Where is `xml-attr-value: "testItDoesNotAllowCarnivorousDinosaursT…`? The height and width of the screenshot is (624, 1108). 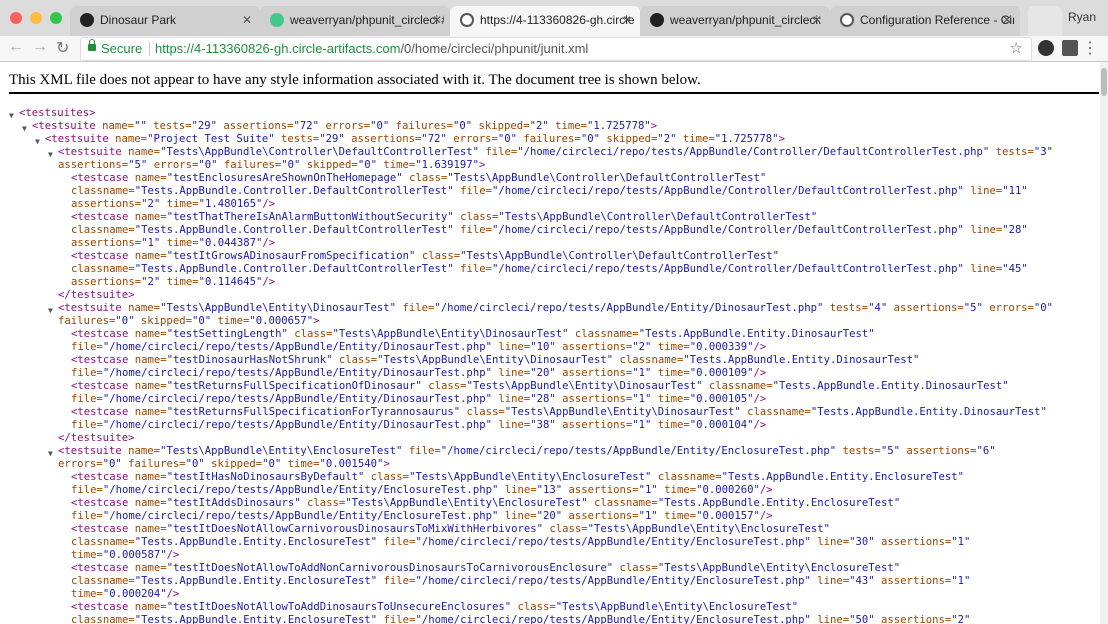 xml-attr-value: "testItDoesNotAllowCarnivorousDinosaursT… is located at coordinates (354, 529).